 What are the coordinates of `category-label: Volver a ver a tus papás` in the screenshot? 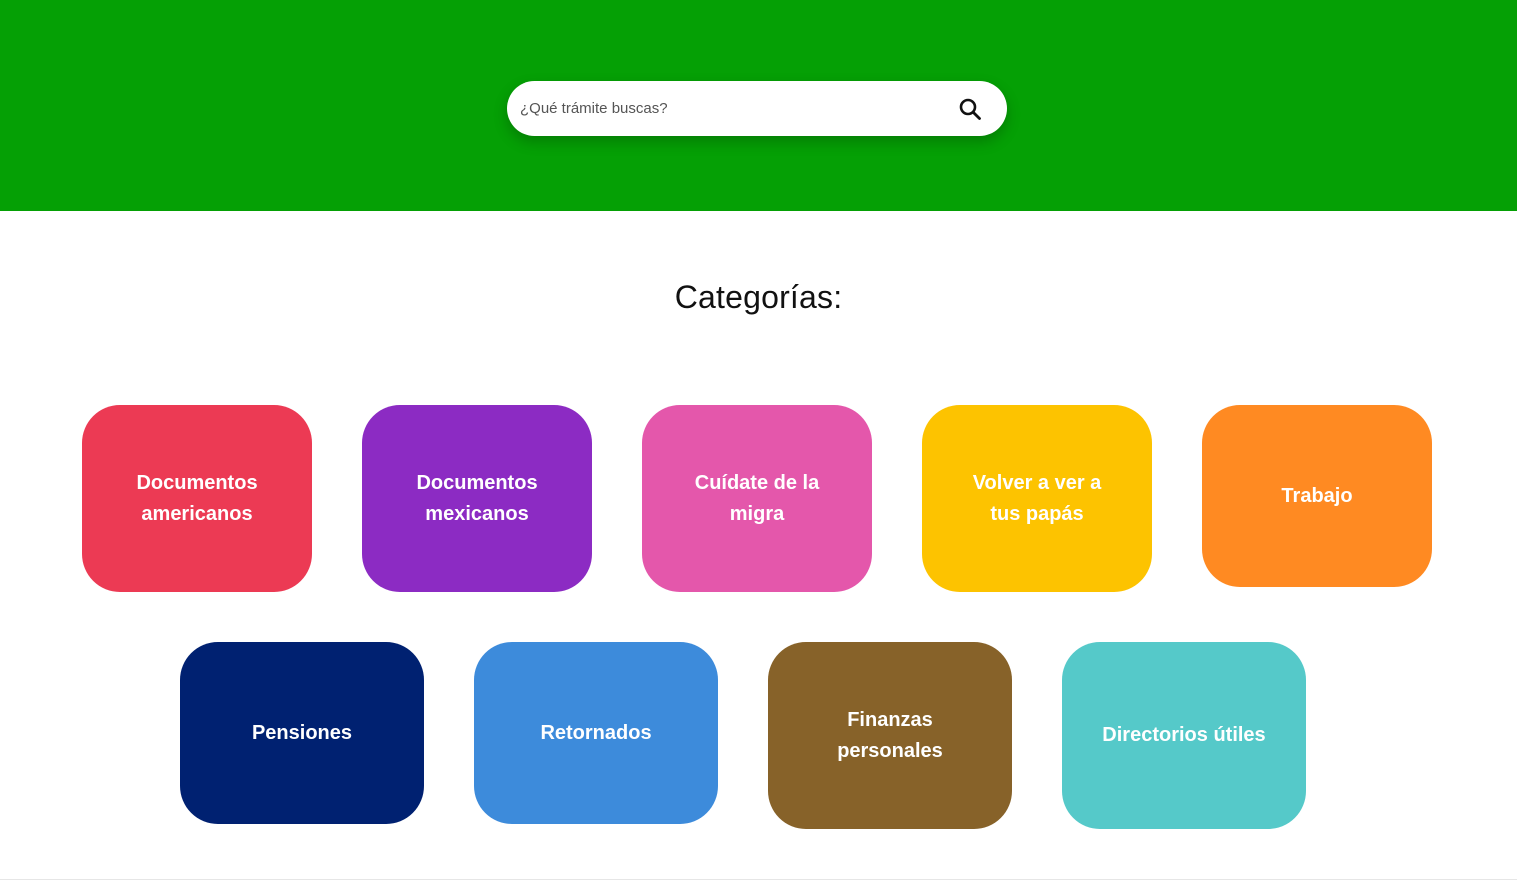 It's located at (1037, 498).